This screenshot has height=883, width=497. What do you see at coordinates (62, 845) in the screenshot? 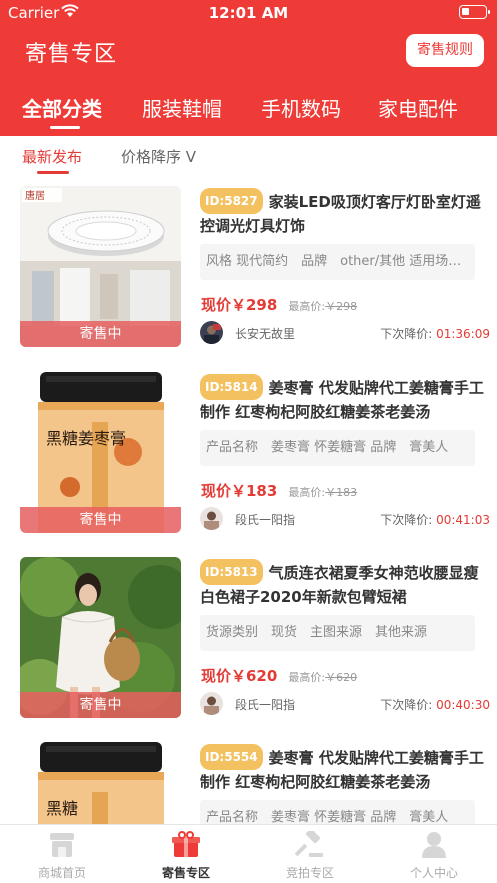
I see `shop-icon` at bounding box center [62, 845].